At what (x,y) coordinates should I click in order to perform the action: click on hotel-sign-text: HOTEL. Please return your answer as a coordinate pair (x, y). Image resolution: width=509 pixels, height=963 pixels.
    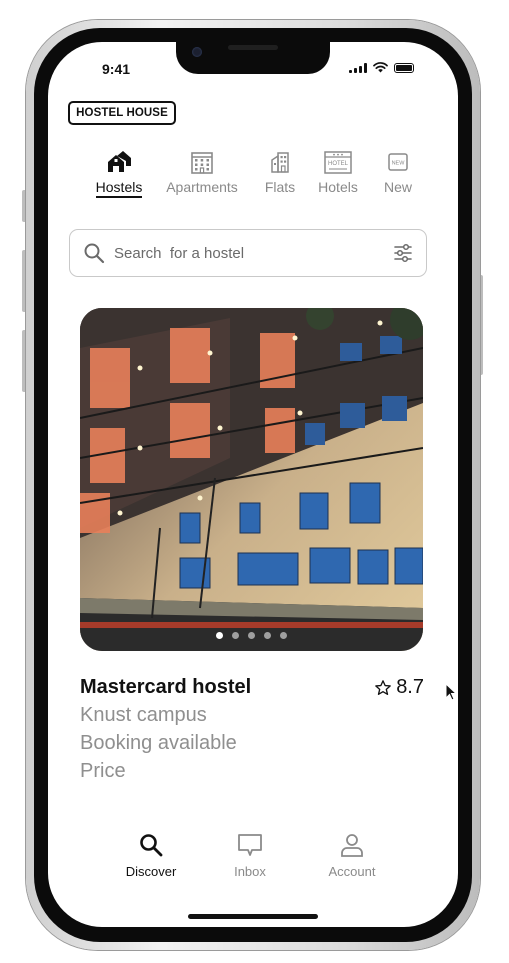
    Looking at the image, I should click on (338, 164).